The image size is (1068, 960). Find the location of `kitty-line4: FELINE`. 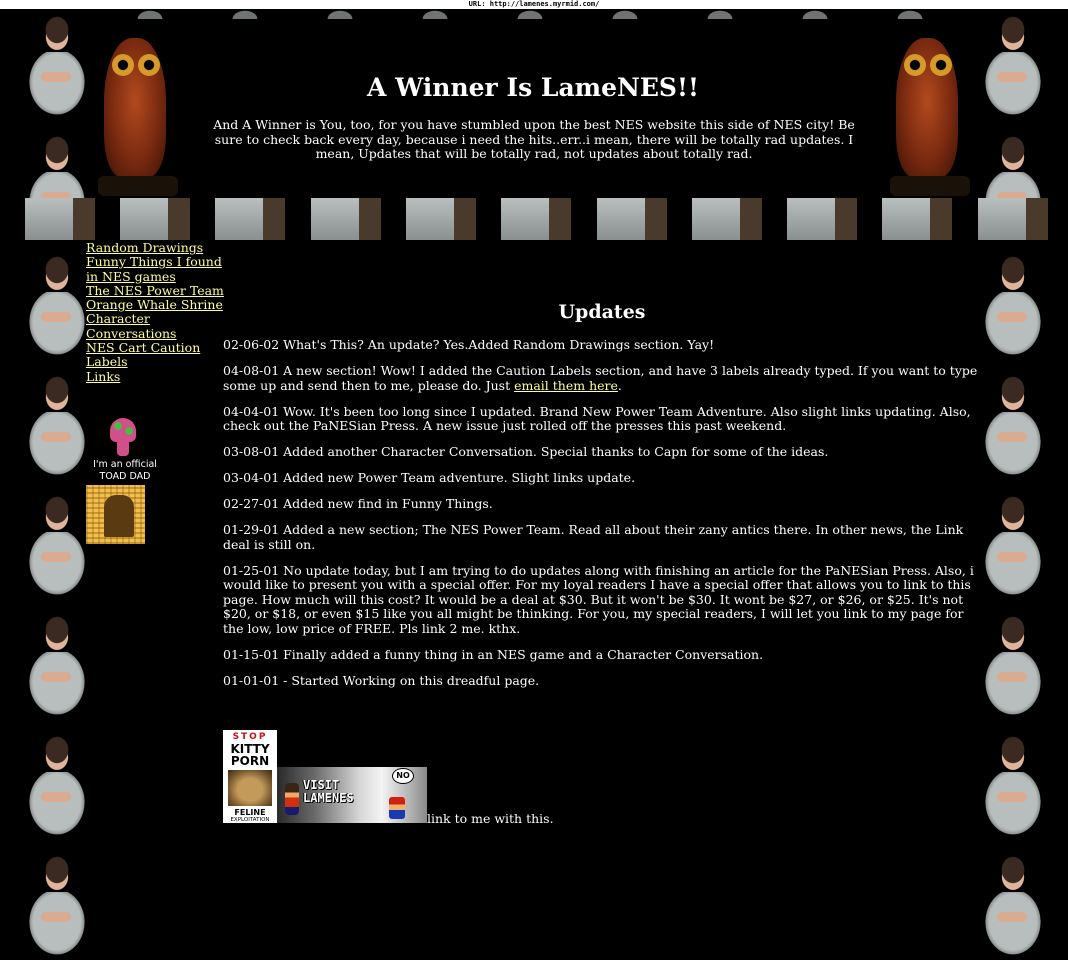

kitty-line4: FELINE is located at coordinates (250, 812).